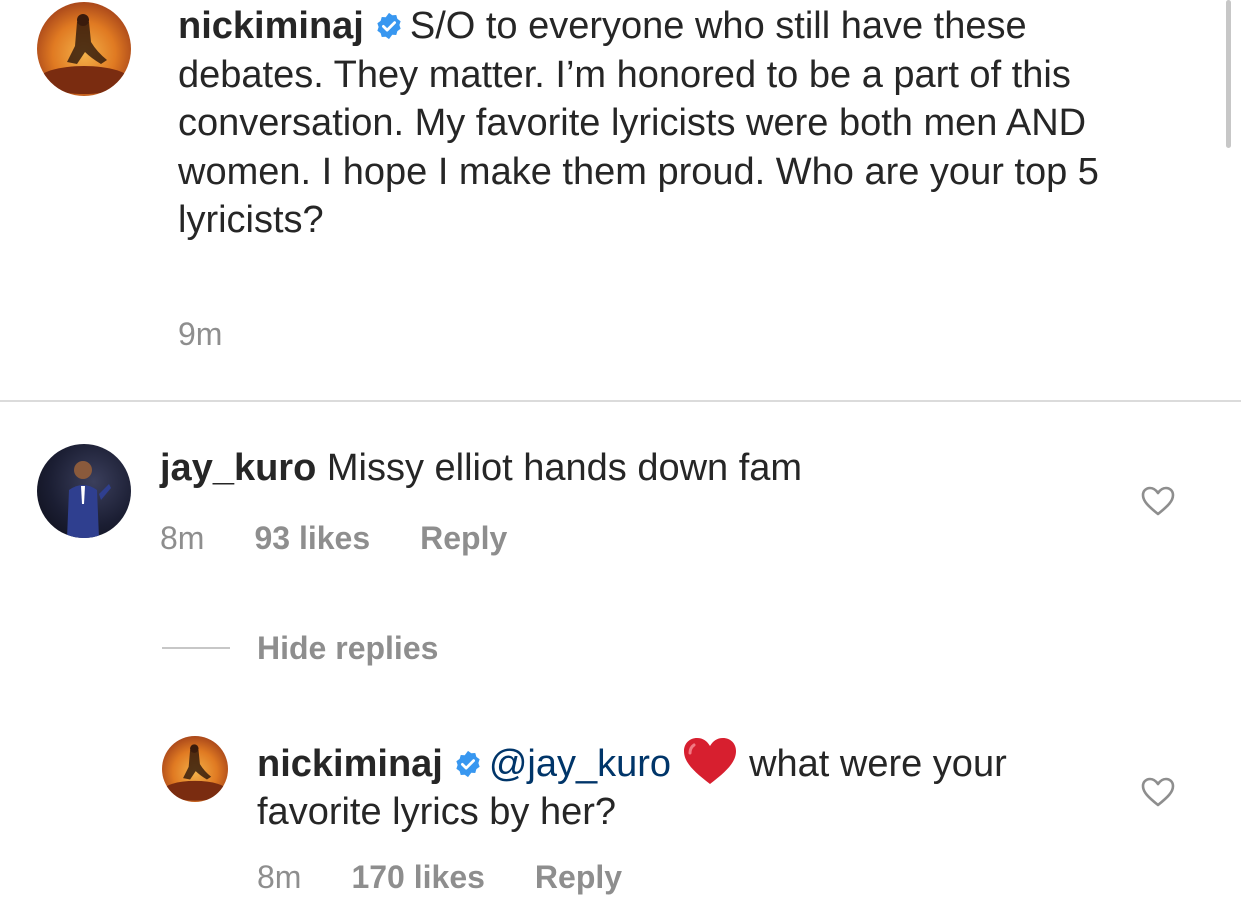  I want to click on comment-likes: 93 likes, so click(312, 538).